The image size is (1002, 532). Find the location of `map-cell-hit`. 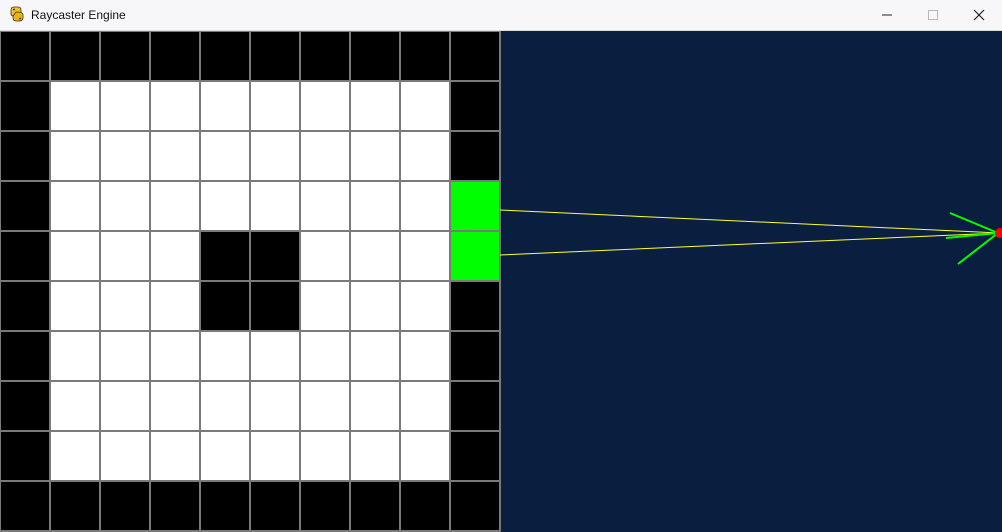

map-cell-hit is located at coordinates (475, 206).